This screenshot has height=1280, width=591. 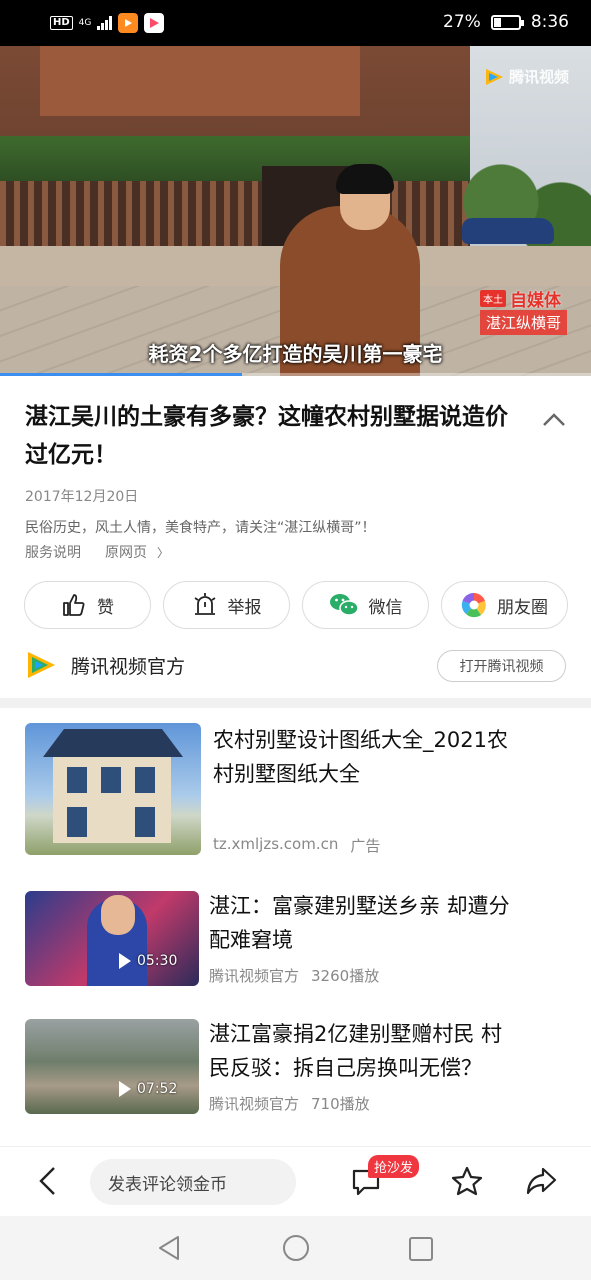 What do you see at coordinates (345, 976) in the screenshot?
I see `feed-plays: 3260播放` at bounding box center [345, 976].